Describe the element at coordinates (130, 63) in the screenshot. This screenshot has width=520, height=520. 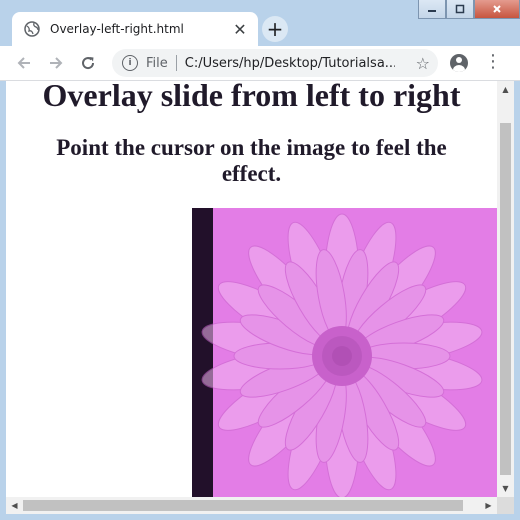
I see `info-icon: i` at that location.